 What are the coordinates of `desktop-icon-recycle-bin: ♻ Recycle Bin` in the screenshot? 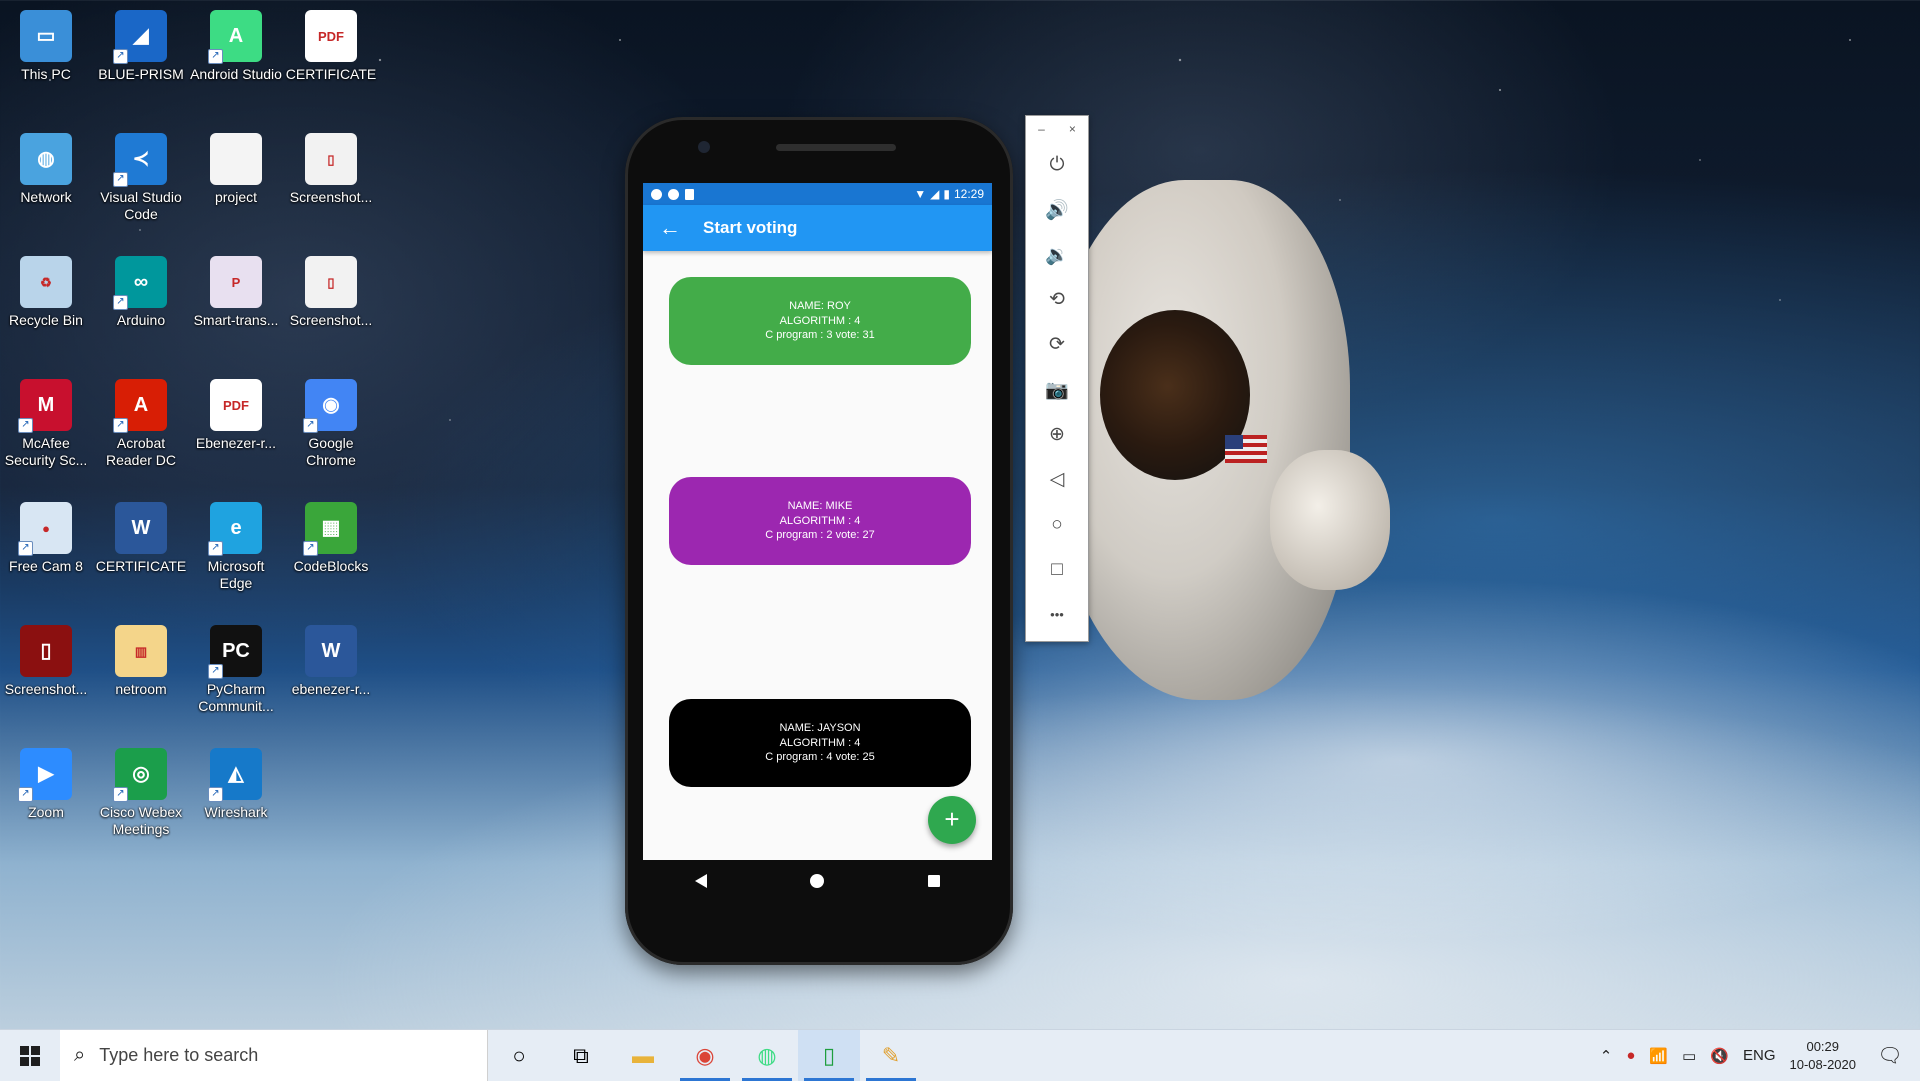 It's located at (46, 292).